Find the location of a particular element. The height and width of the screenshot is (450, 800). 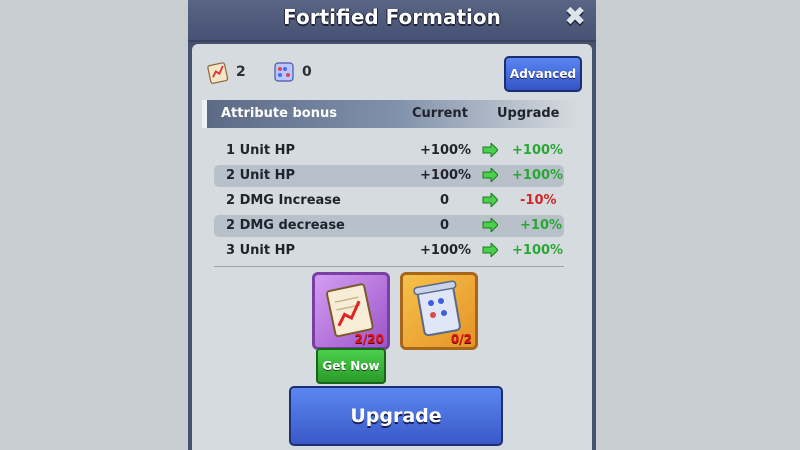

row-attribute: 2 Unit HP is located at coordinates (260, 175).